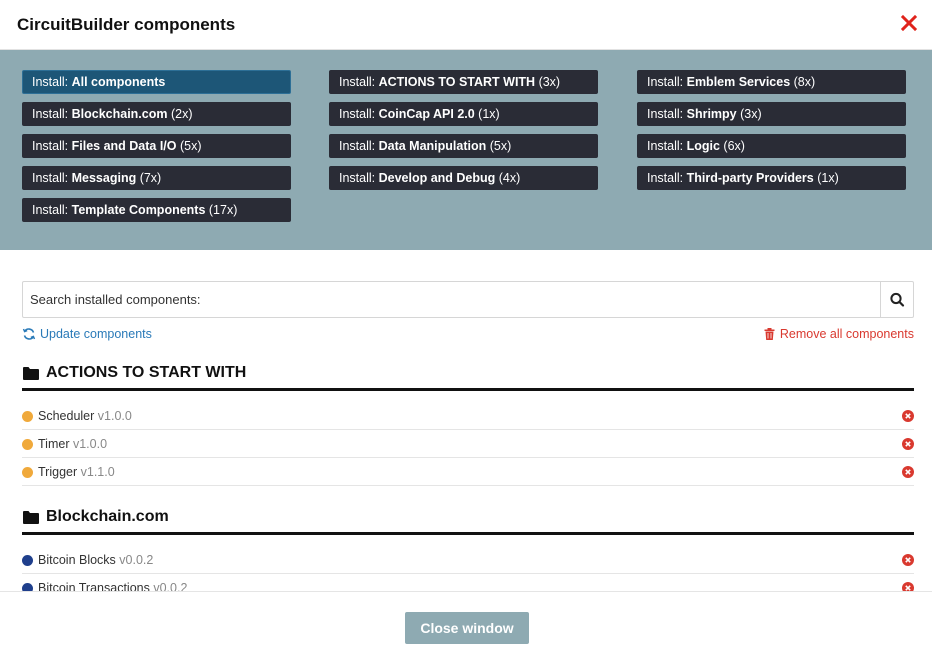  What do you see at coordinates (846, 334) in the screenshot?
I see `remove-all-components-label: Remove all components` at bounding box center [846, 334].